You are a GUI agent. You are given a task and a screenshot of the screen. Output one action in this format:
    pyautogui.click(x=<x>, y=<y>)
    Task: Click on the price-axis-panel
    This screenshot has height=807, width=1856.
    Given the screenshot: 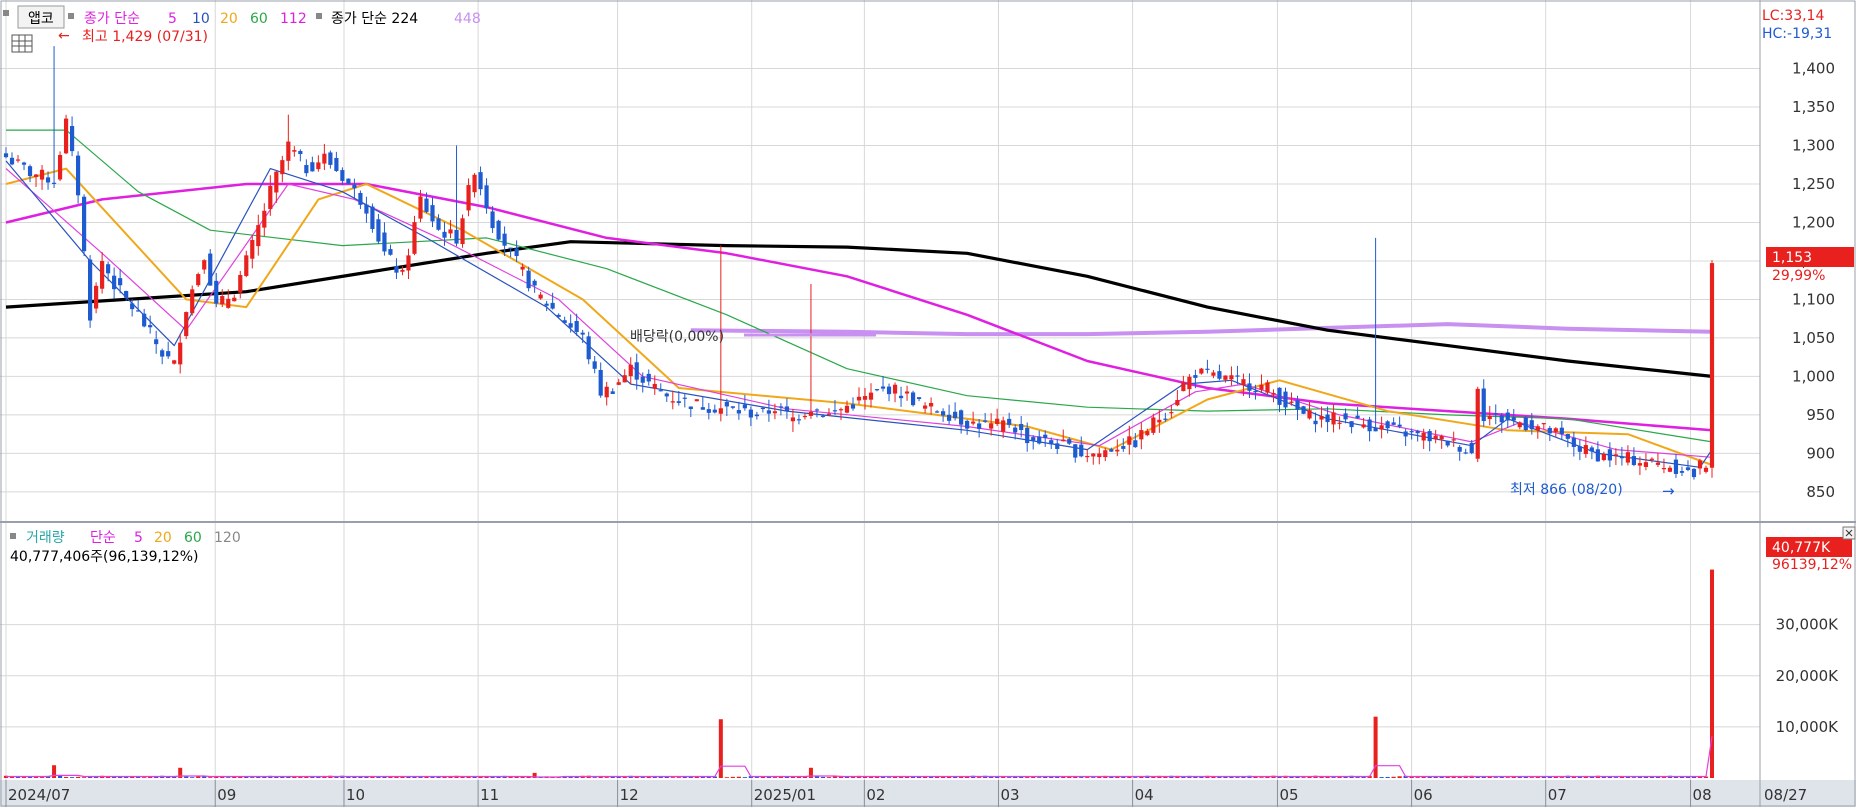 What is the action you would take?
    pyautogui.click(x=1808, y=403)
    